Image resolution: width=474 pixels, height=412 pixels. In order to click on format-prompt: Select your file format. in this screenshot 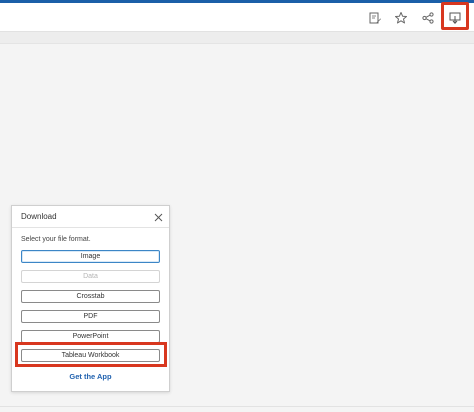, I will do `click(56, 239)`.